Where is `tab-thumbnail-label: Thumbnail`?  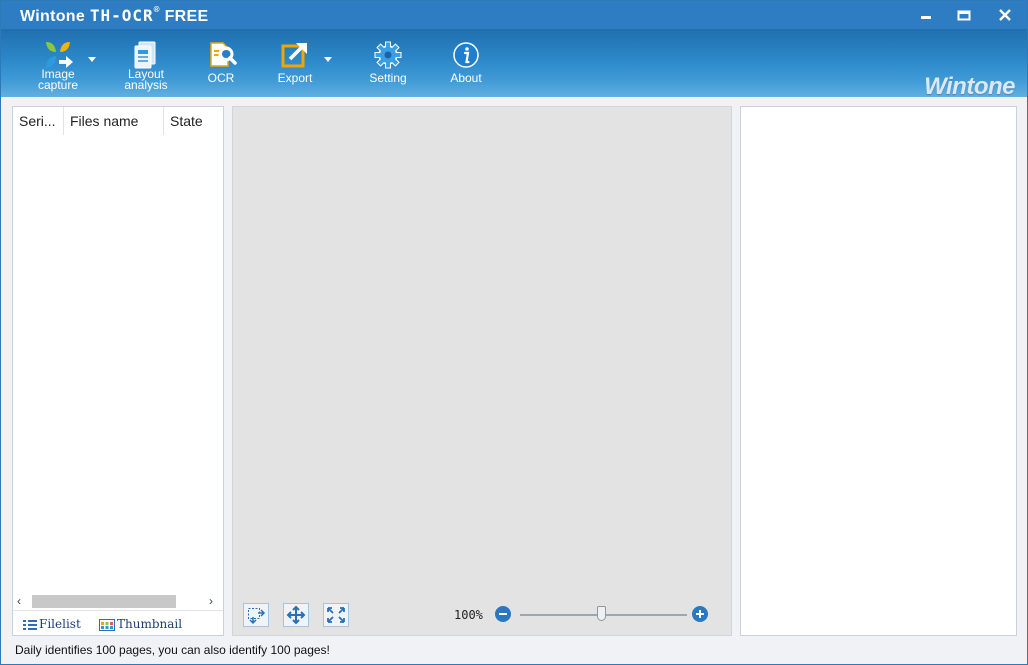 tab-thumbnail-label: Thumbnail is located at coordinates (150, 624).